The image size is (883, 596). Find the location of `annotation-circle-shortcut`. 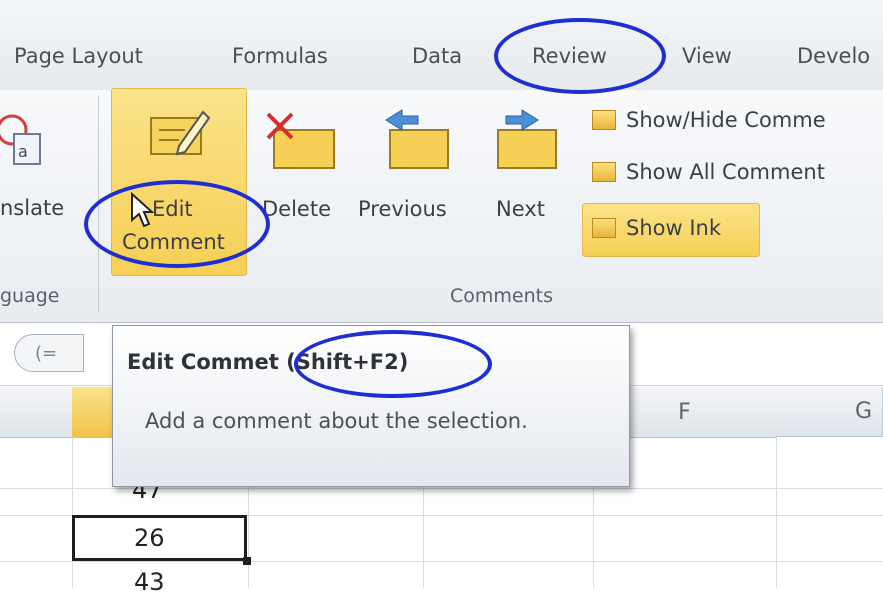

annotation-circle-shortcut is located at coordinates (393, 364).